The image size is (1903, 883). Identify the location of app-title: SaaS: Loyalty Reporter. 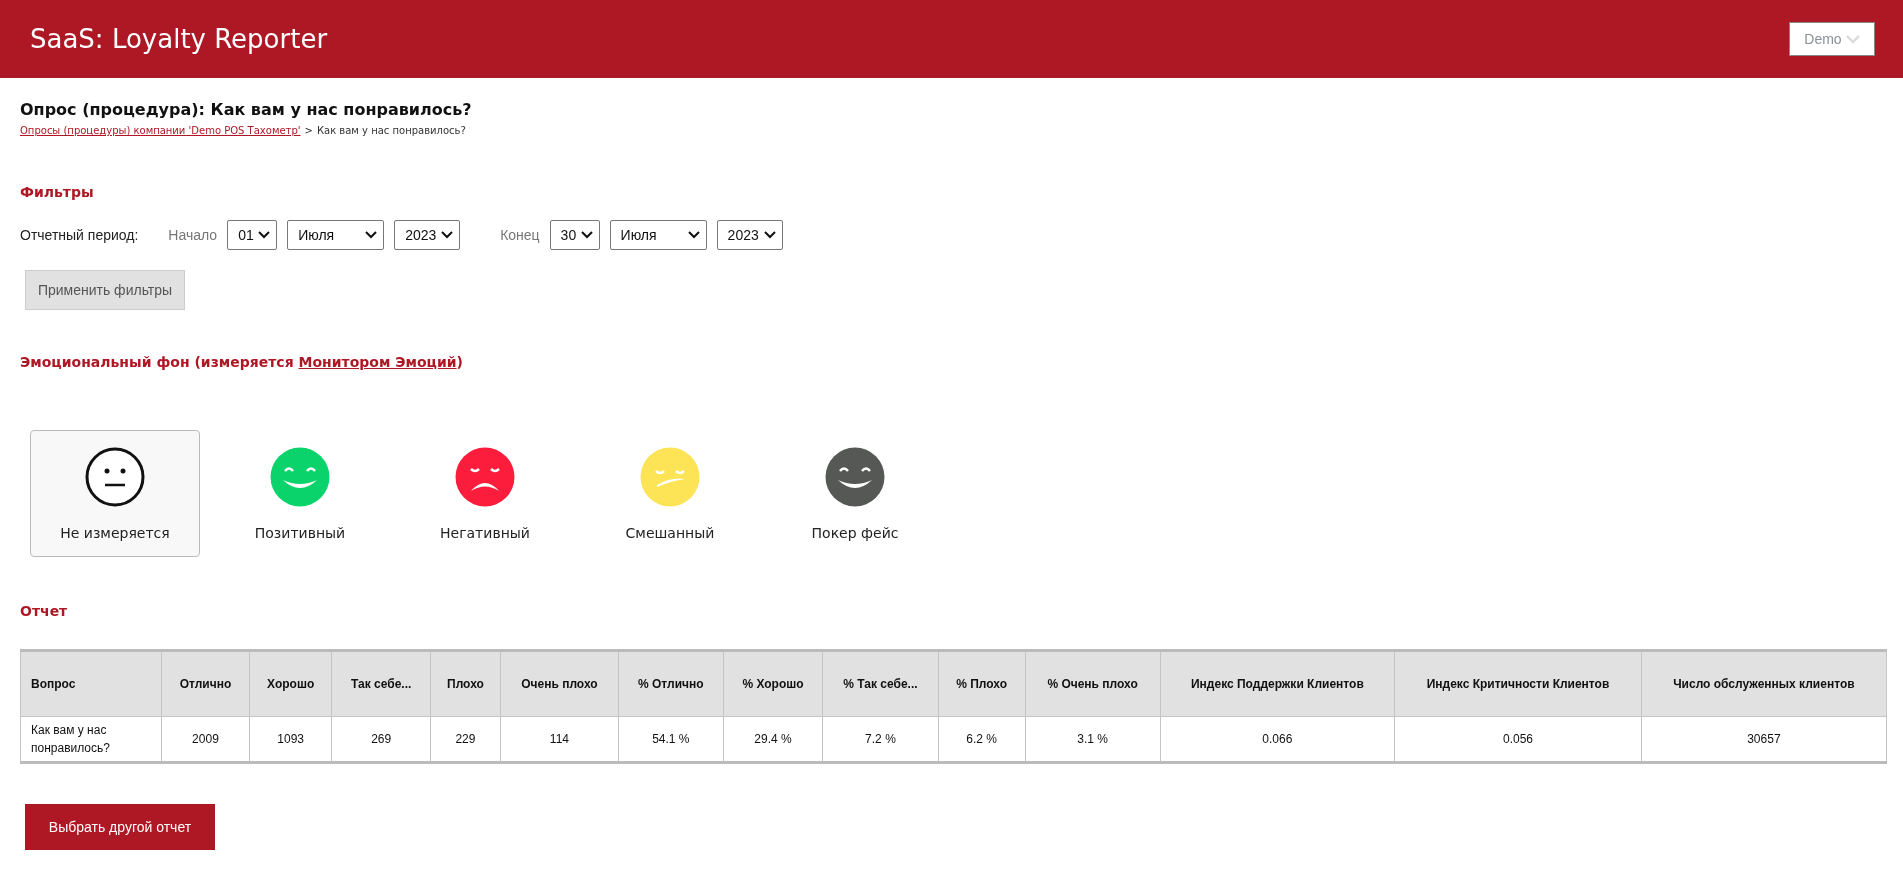
(179, 39).